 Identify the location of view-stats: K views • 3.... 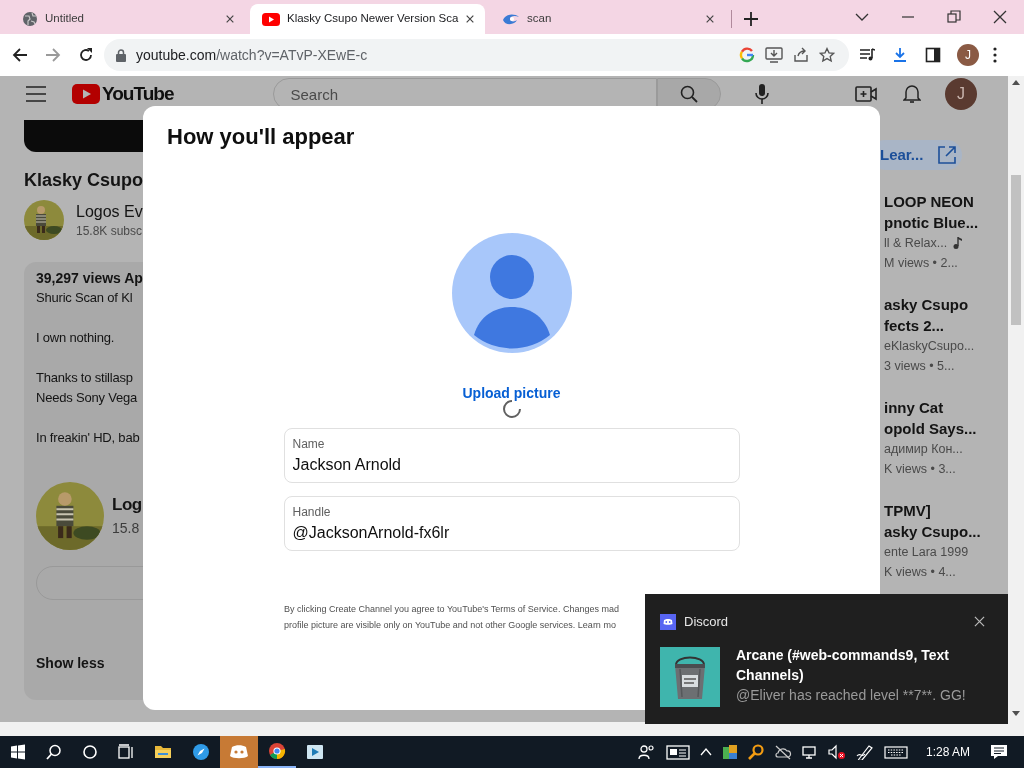
(920, 469).